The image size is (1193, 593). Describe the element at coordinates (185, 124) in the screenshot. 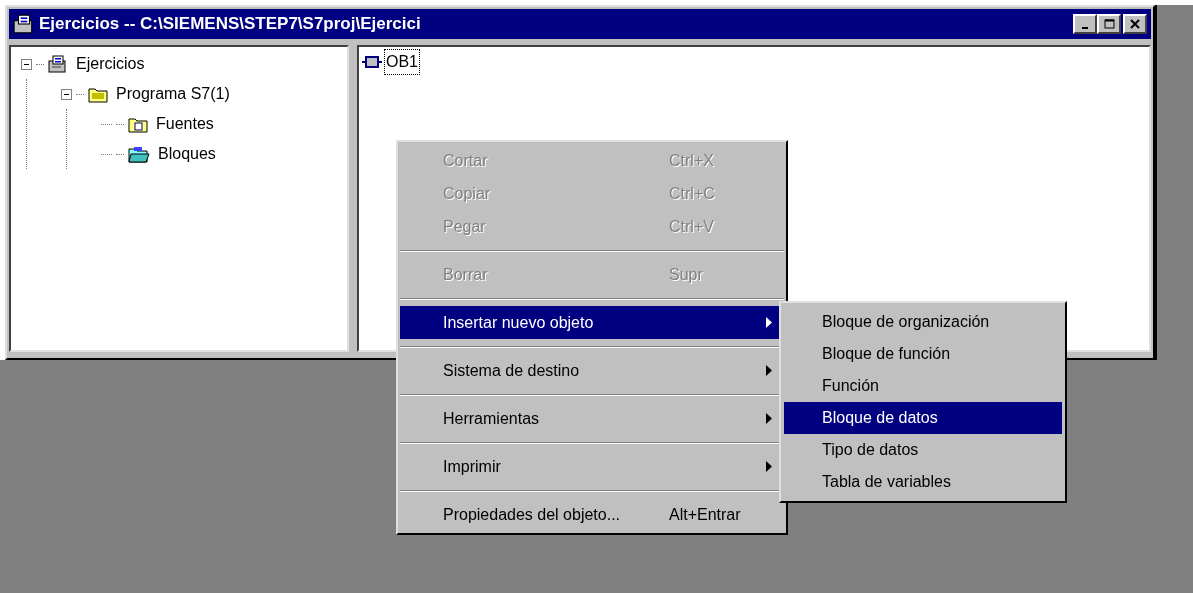

I see `tree-item: Fuentes` at that location.